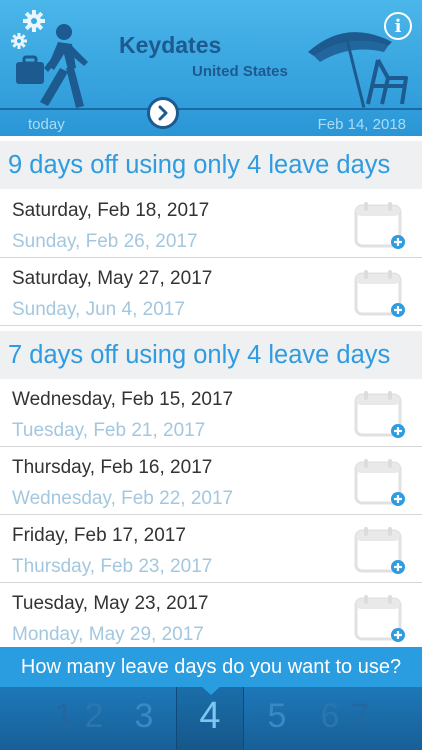 The height and width of the screenshot is (750, 422). I want to click on today-label: today, so click(46, 124).